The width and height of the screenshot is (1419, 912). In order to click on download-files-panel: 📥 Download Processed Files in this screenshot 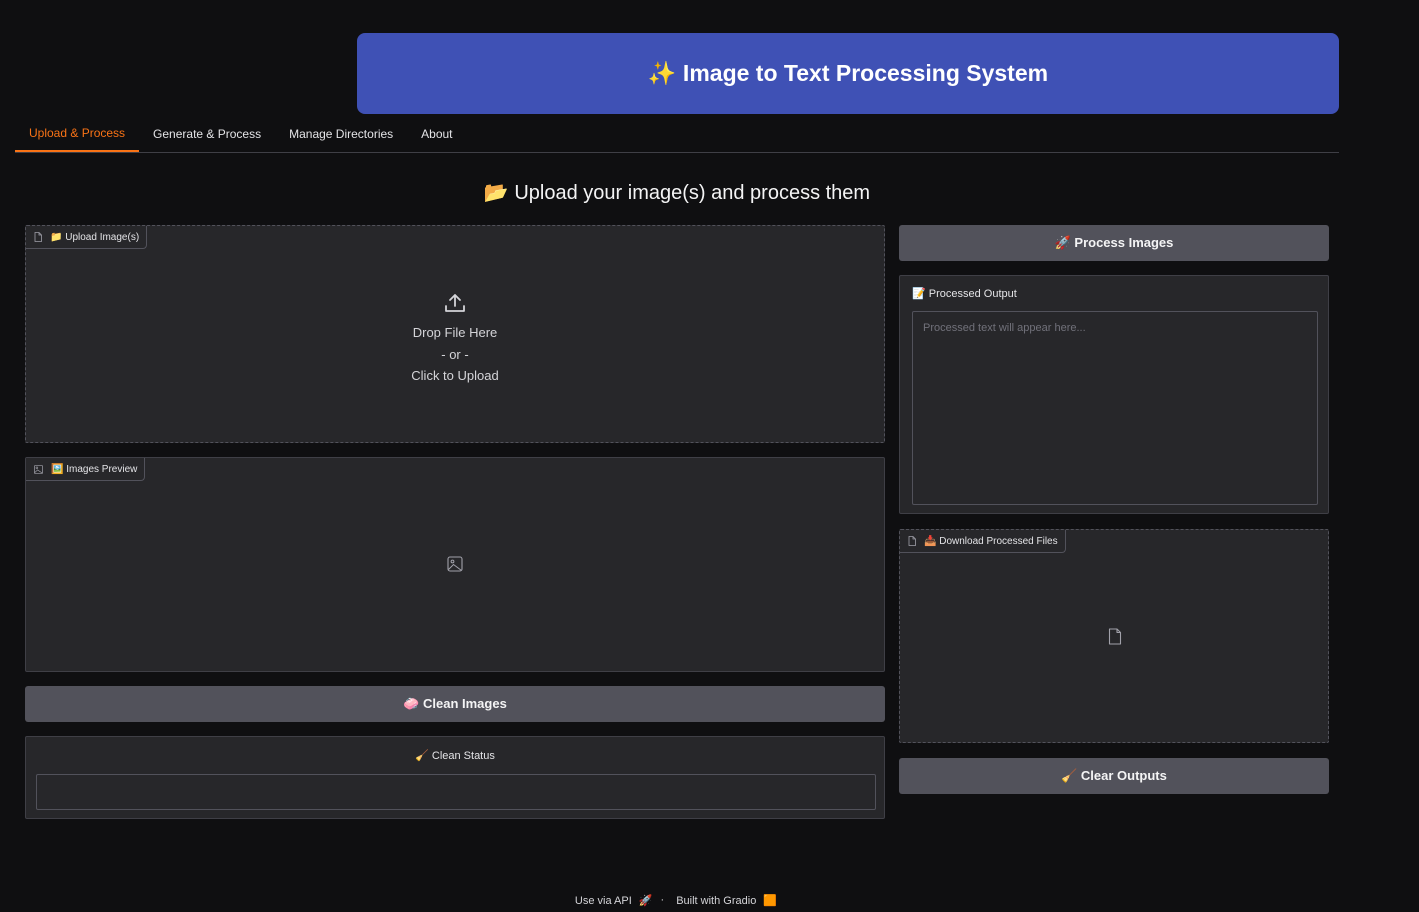, I will do `click(1114, 636)`.